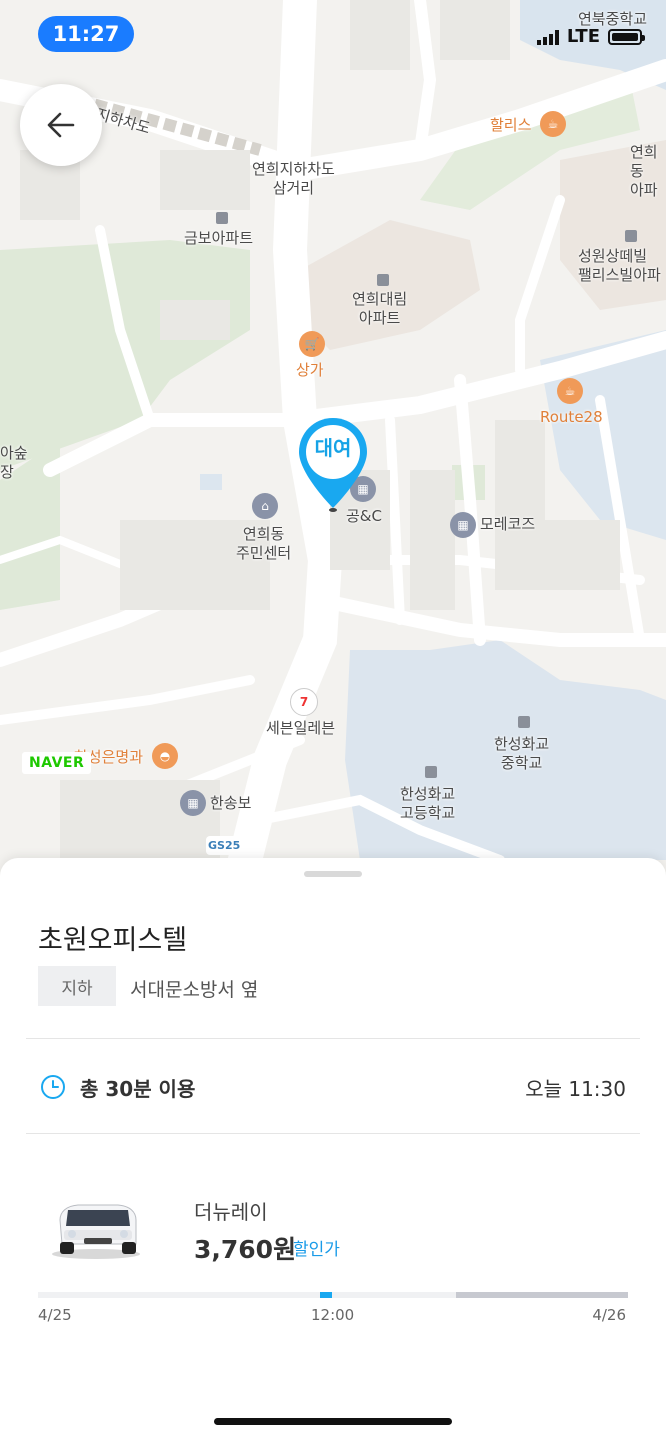  Describe the element at coordinates (644, 171) in the screenshot. I see `map-label-yeonhui-right: 연희동 아파` at that location.